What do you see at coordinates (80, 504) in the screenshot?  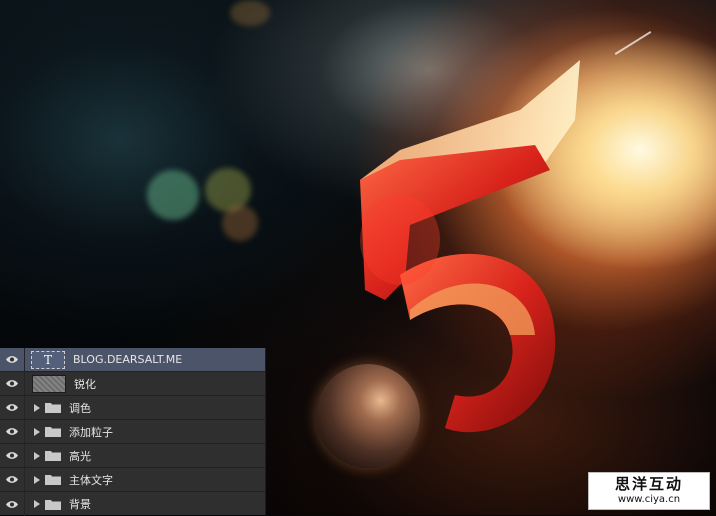 I see `layer-name: 背景` at bounding box center [80, 504].